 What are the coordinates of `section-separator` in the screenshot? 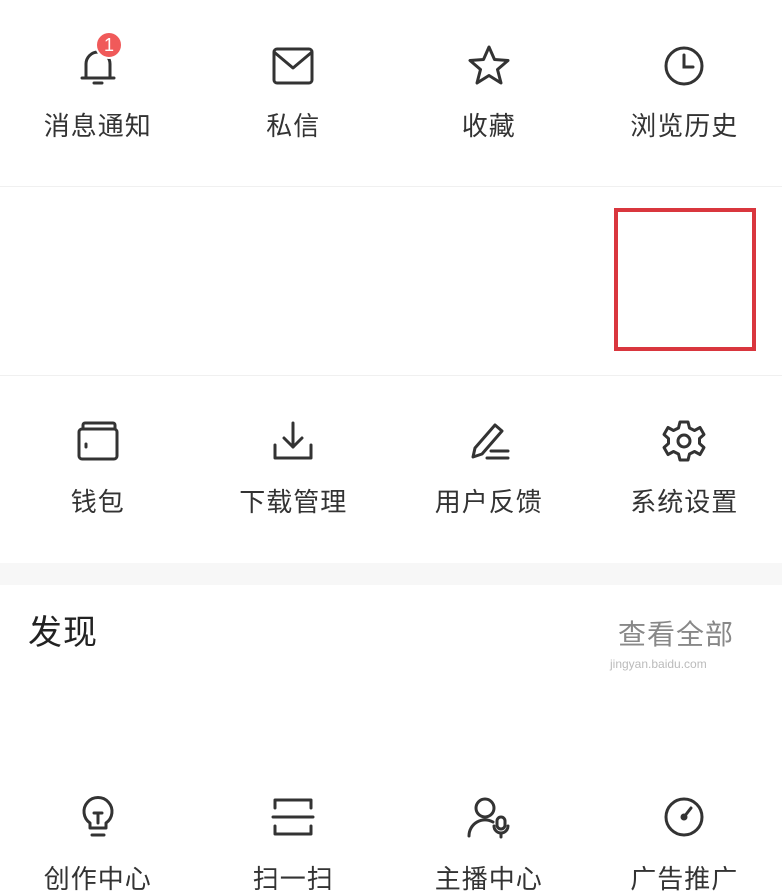 It's located at (391, 574).